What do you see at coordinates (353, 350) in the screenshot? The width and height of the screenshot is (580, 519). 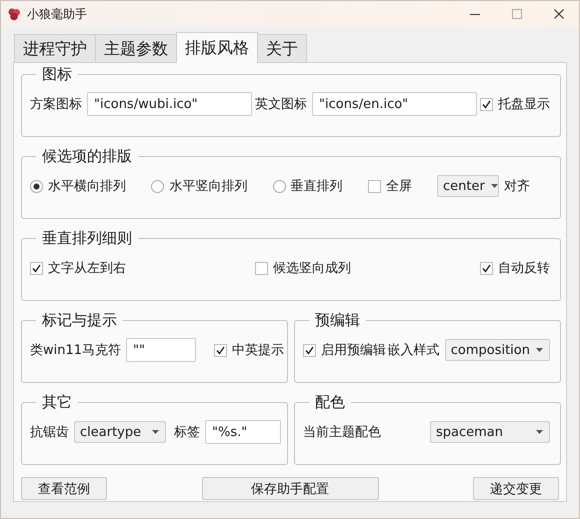 I see `label: 启用预编辑` at bounding box center [353, 350].